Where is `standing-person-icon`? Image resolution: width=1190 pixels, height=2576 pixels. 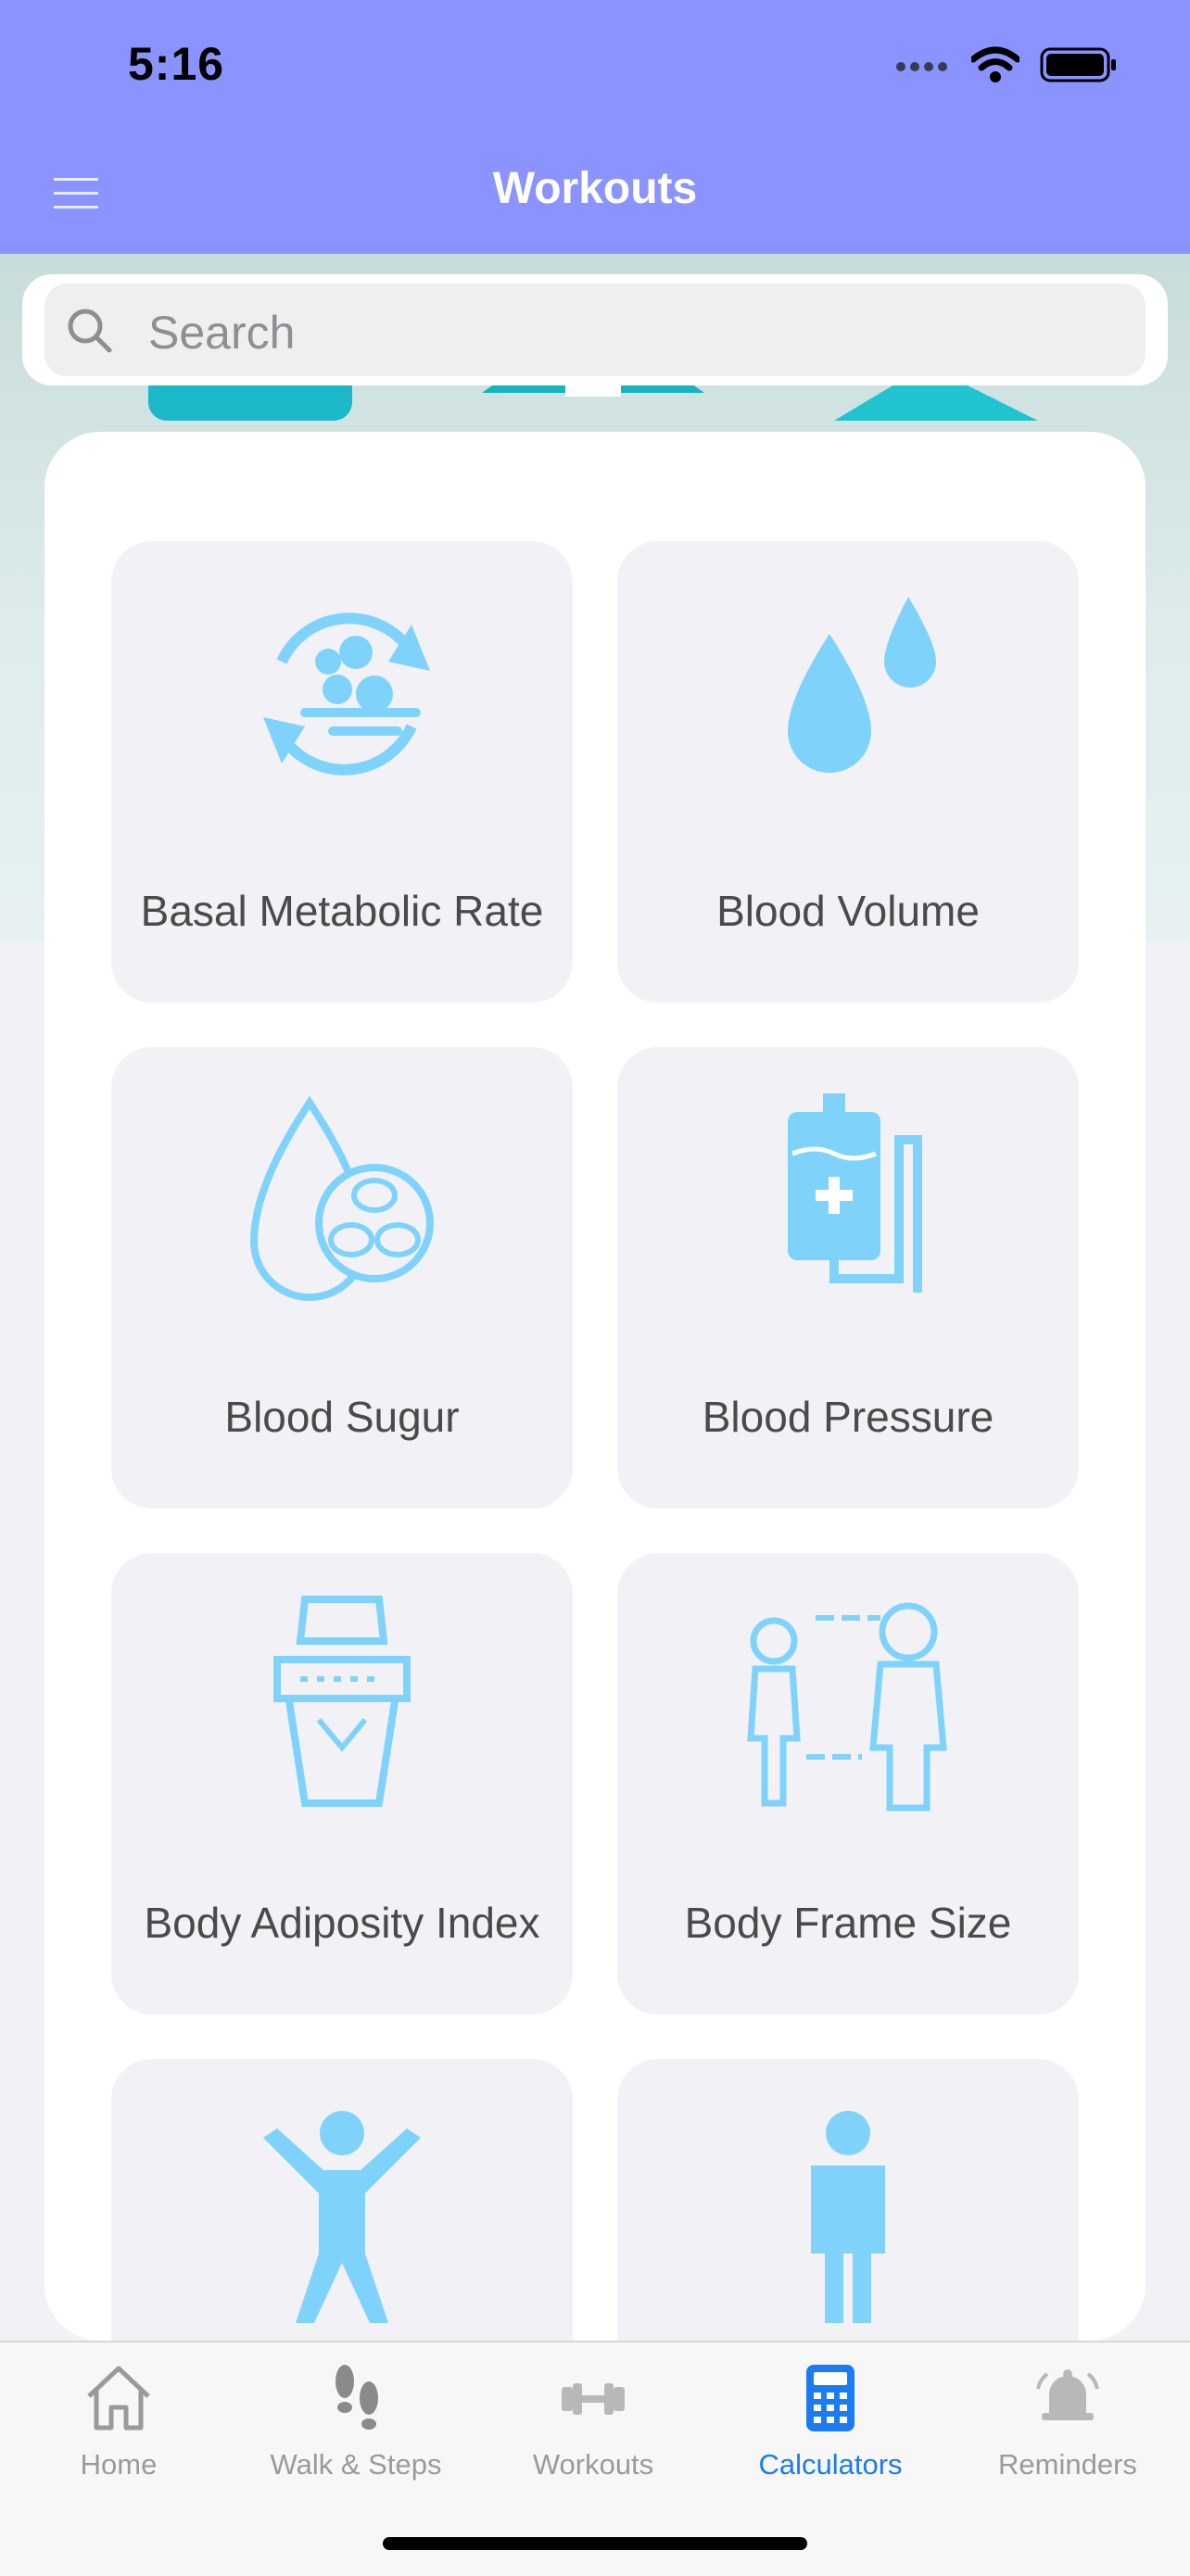
standing-person-icon is located at coordinates (848, 2217).